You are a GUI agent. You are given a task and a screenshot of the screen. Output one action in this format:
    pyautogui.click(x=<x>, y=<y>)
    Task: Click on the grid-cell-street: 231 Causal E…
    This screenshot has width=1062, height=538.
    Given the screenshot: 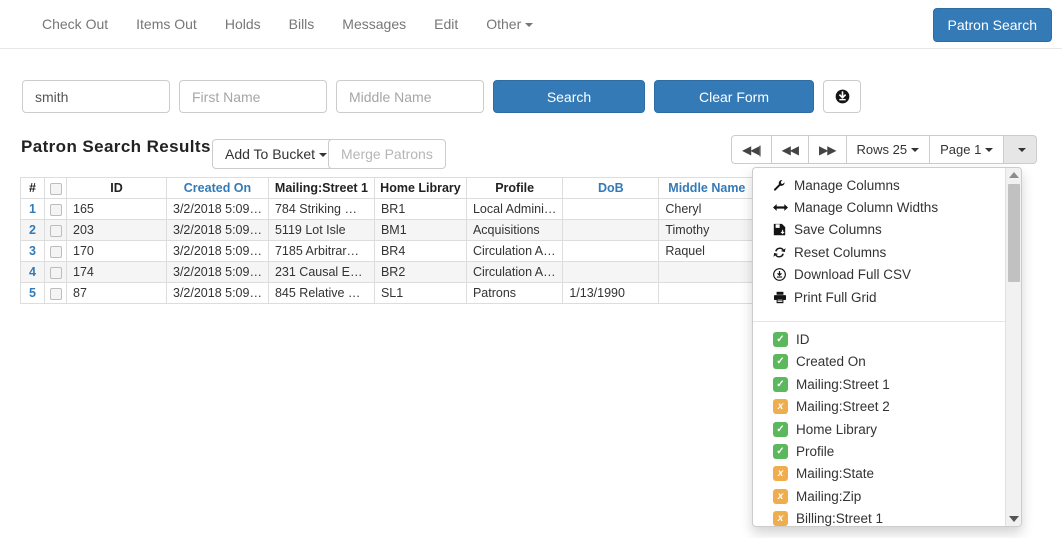 What is the action you would take?
    pyautogui.click(x=321, y=272)
    